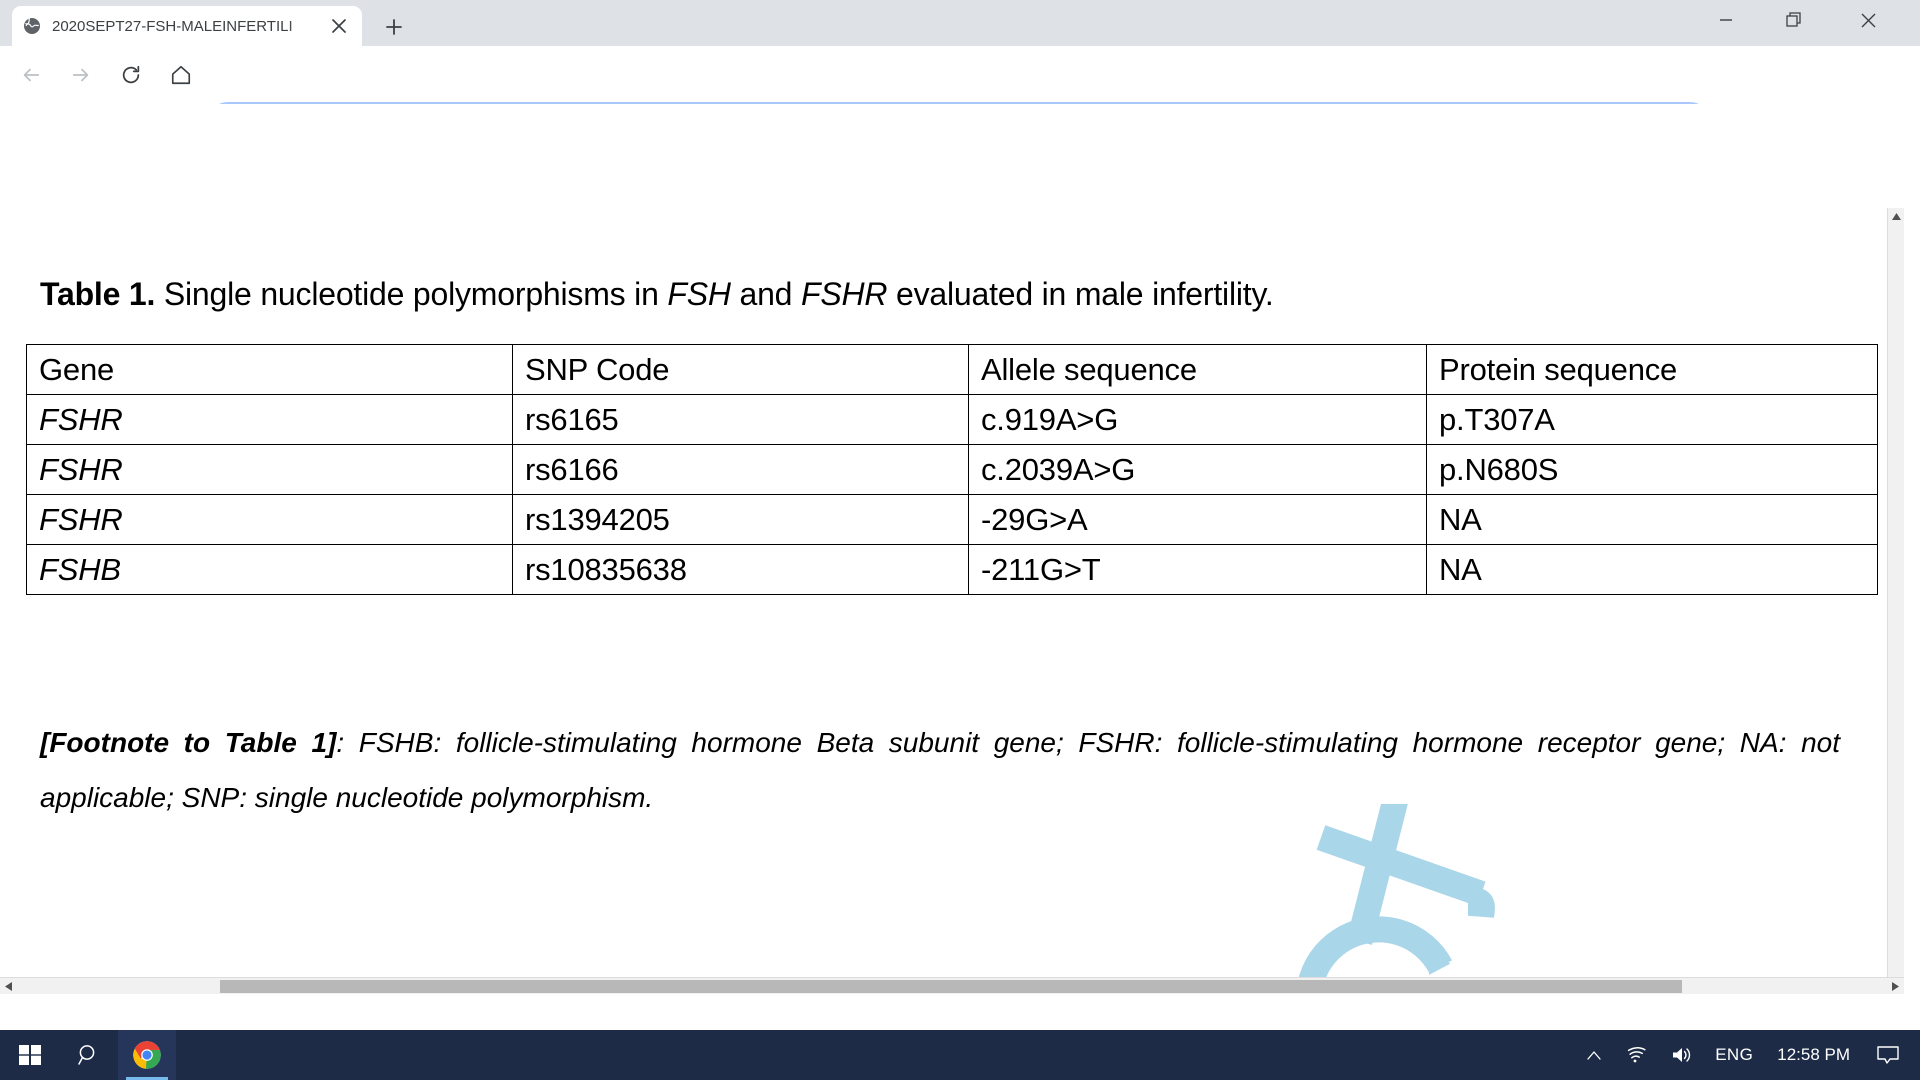 Image resolution: width=1920 pixels, height=1080 pixels. Describe the element at coordinates (147, 1055) in the screenshot. I see `chrome-browser-icon` at that location.